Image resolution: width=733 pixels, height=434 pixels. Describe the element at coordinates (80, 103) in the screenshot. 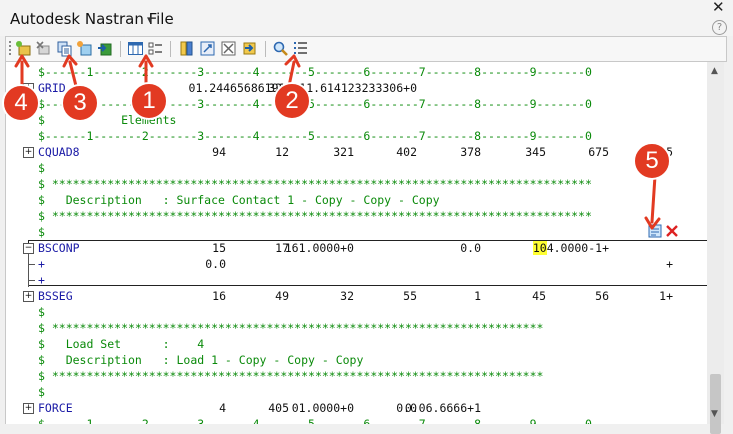

I see `callout-3: 3` at that location.